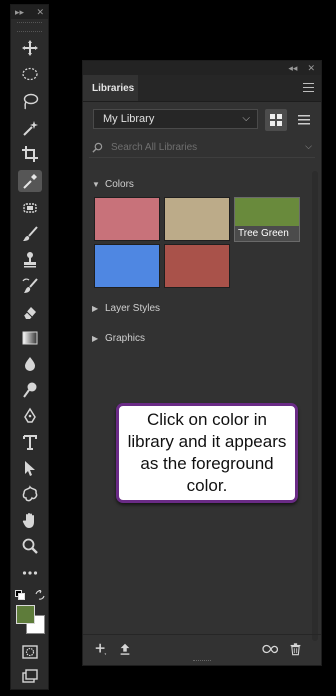  I want to click on tools-panel: ▸▸ ✕, so click(29, 347).